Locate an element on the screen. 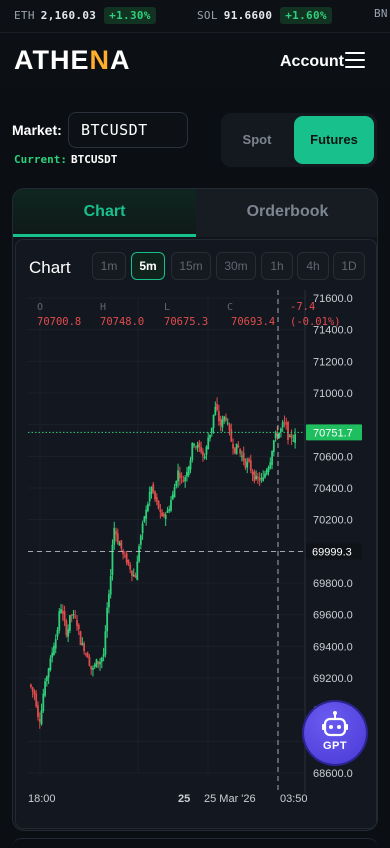 The image size is (390, 848). hamburger-menu-icon is located at coordinates (355, 61).